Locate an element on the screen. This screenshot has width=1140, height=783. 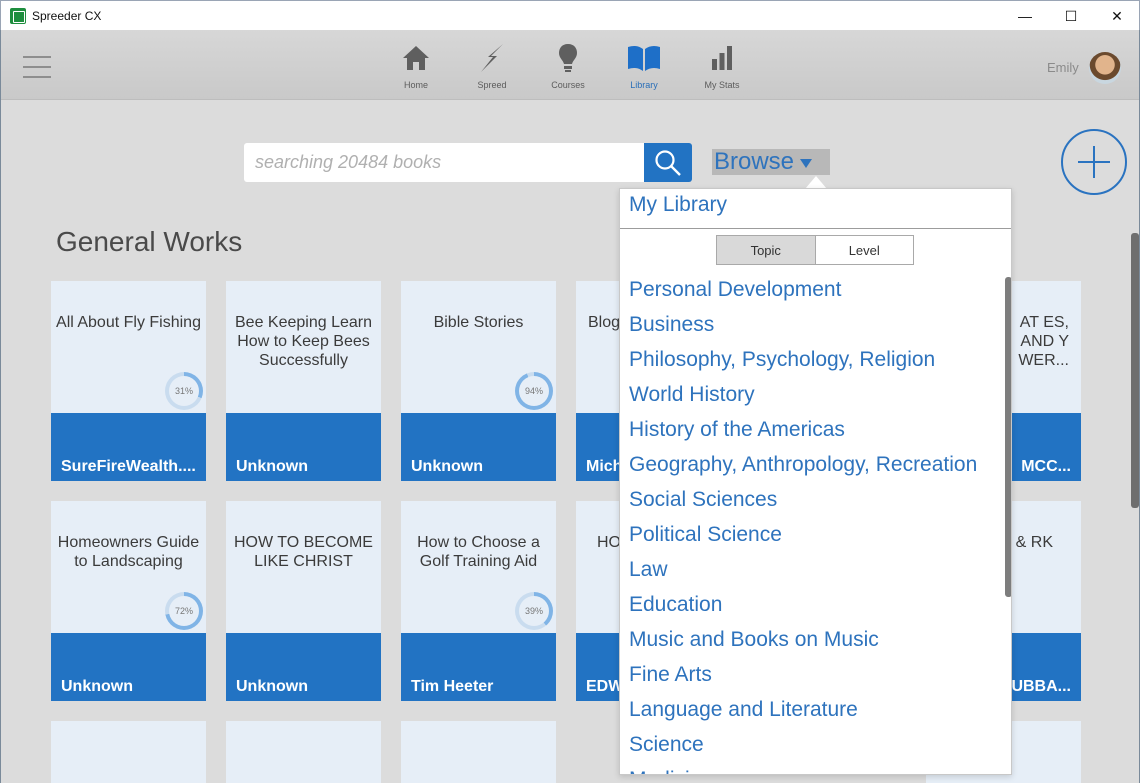
category-item: Geography, Anthropology, Recreation is located at coordinates (819, 464).